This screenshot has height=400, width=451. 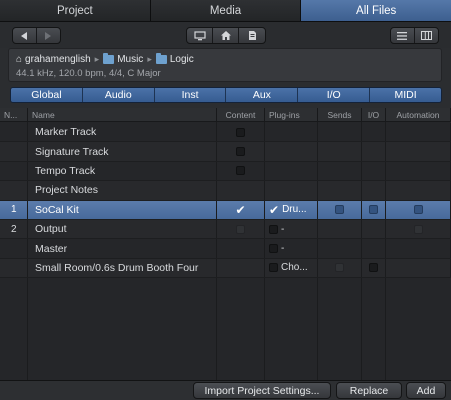 I want to click on content-cell: ✔, so click(x=241, y=209).